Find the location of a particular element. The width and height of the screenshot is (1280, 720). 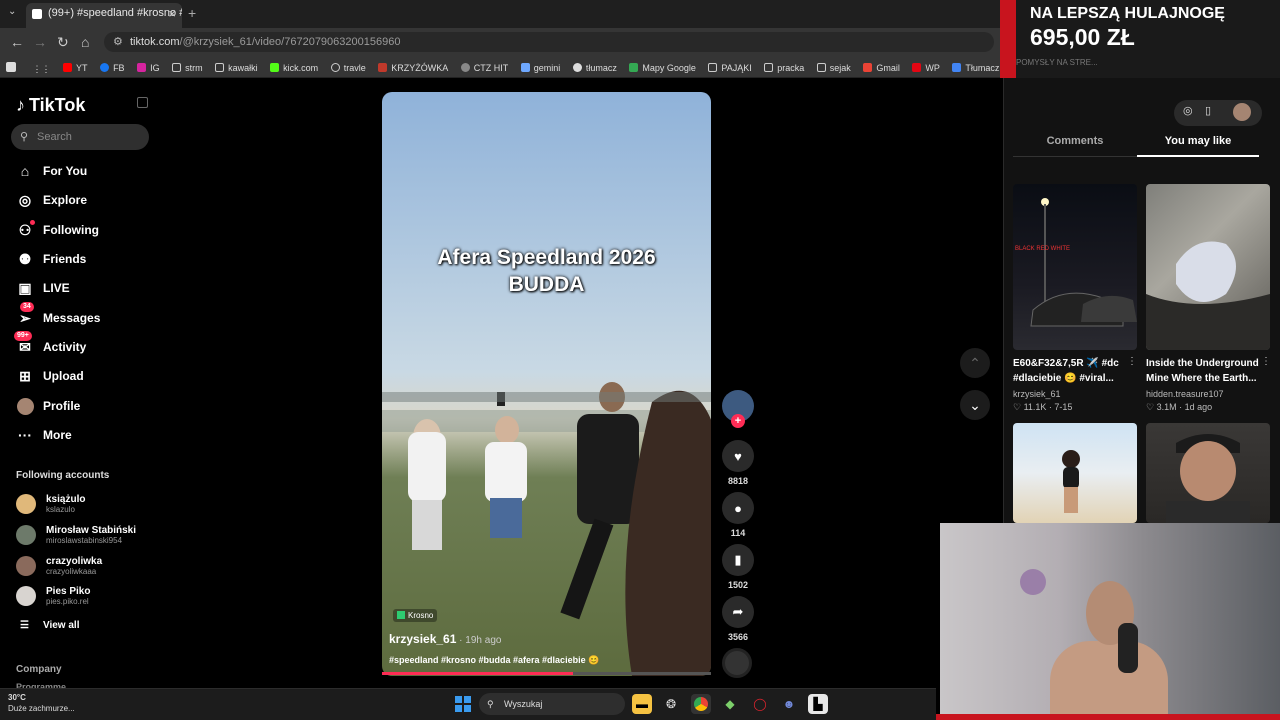

following-accounts-title: Following accounts is located at coordinates (63, 475).